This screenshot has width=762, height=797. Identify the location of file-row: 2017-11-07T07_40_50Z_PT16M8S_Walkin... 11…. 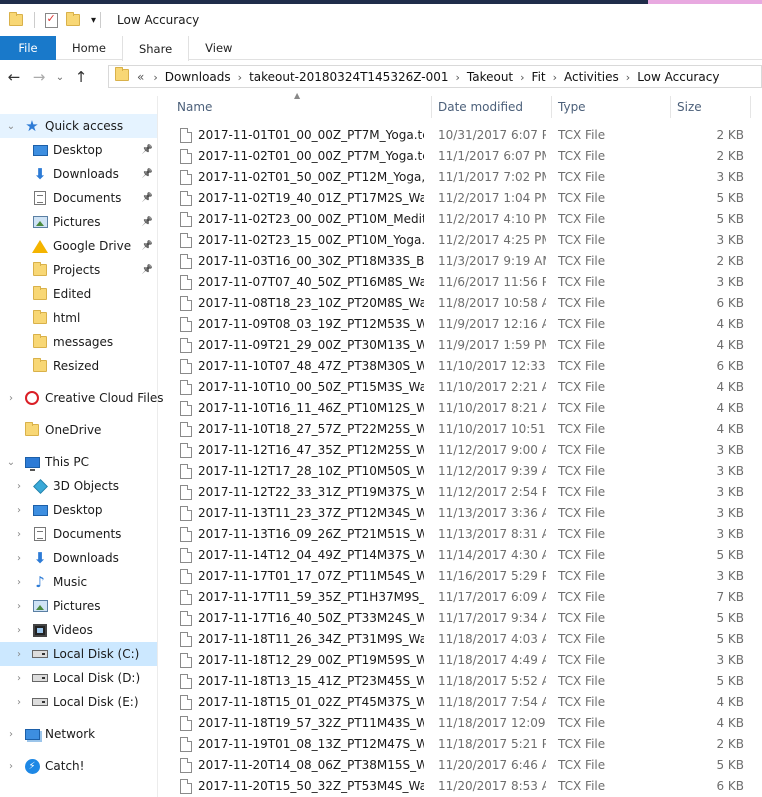
(463, 282).